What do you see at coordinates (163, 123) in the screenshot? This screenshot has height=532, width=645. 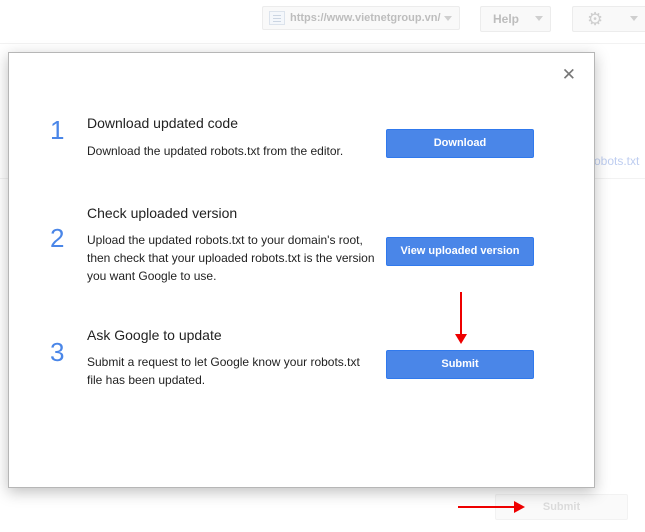 I see `step-title: Download updated code` at bounding box center [163, 123].